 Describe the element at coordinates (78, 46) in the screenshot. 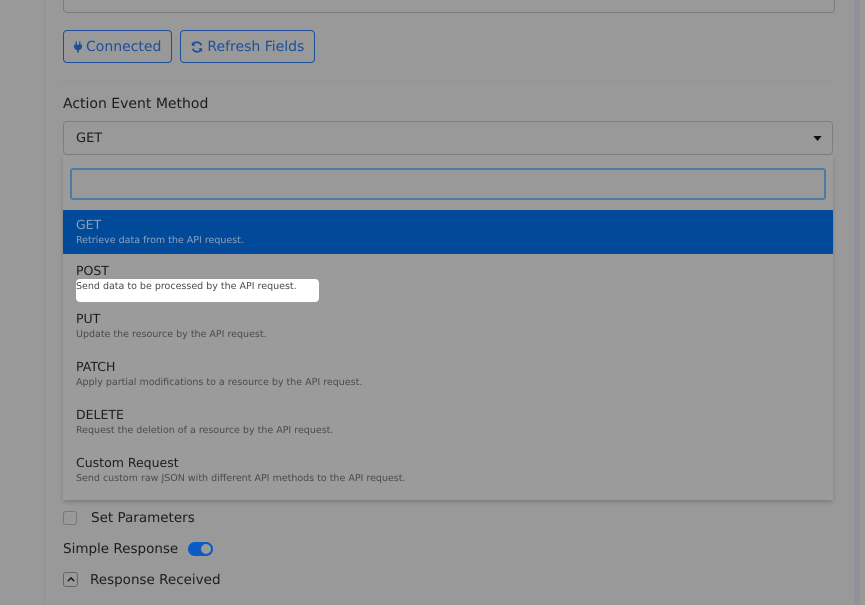

I see `plug-icon` at that location.